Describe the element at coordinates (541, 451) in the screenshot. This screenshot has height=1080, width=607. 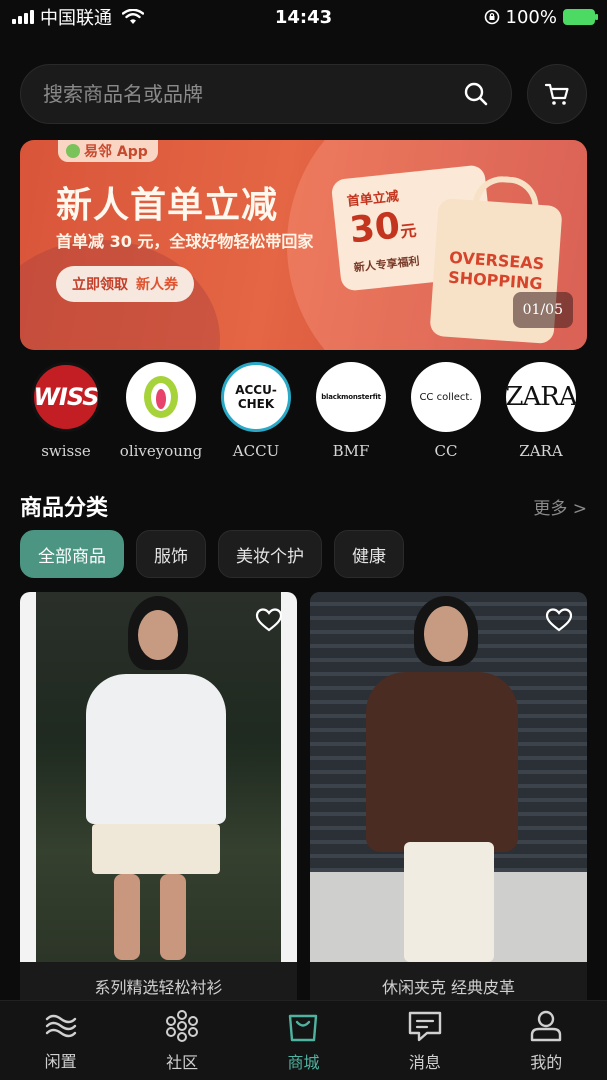
I see `brand-name: ZARA` at that location.